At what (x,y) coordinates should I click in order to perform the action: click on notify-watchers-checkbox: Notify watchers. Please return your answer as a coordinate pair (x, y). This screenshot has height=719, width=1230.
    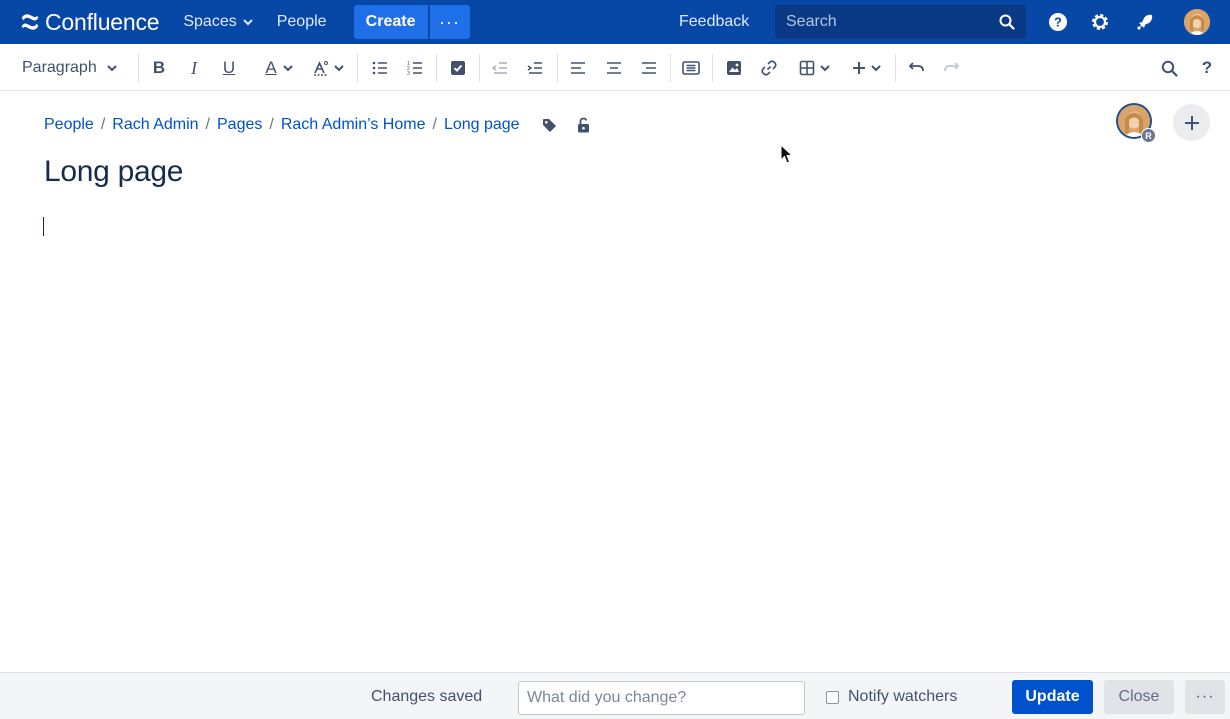
    Looking at the image, I should click on (891, 697).